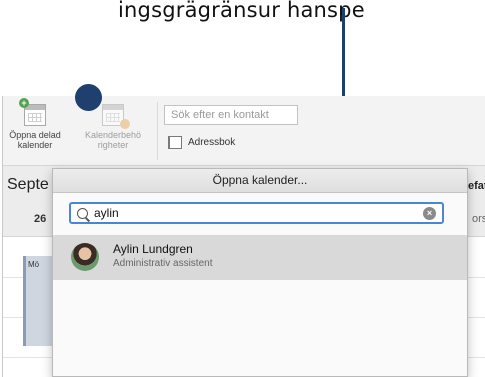 Image resolution: width=485 pixels, height=377 pixels. What do you see at coordinates (478, 219) in the screenshot?
I see `calendar-right-subheader: ors` at bounding box center [478, 219].